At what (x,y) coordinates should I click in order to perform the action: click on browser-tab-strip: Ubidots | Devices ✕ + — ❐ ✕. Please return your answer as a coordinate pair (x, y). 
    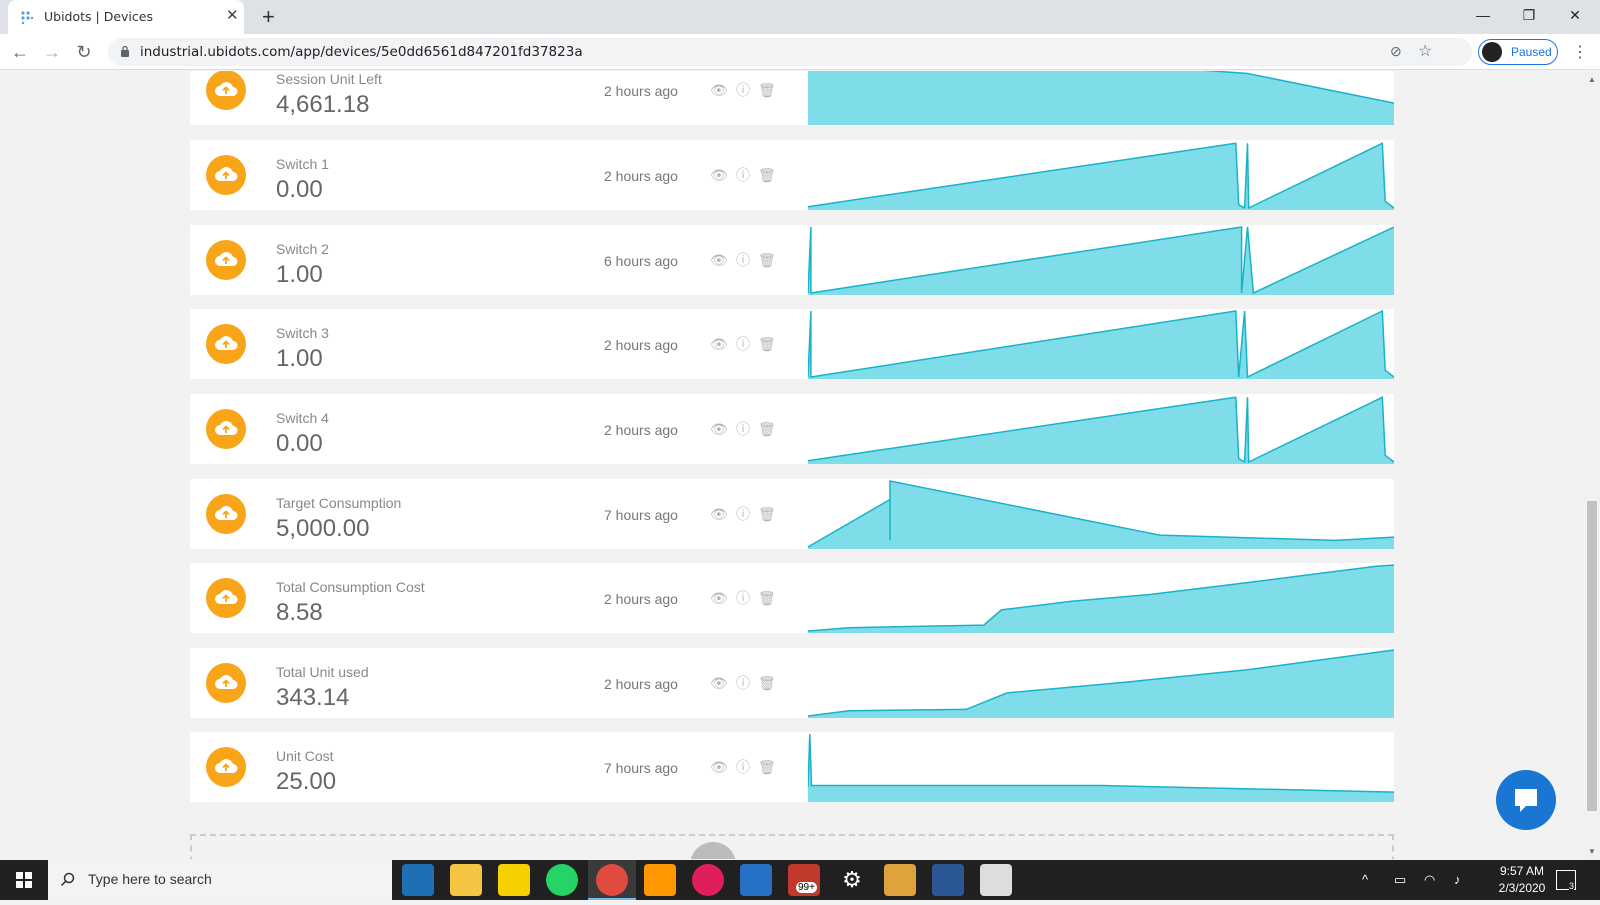
    Looking at the image, I should click on (800, 17).